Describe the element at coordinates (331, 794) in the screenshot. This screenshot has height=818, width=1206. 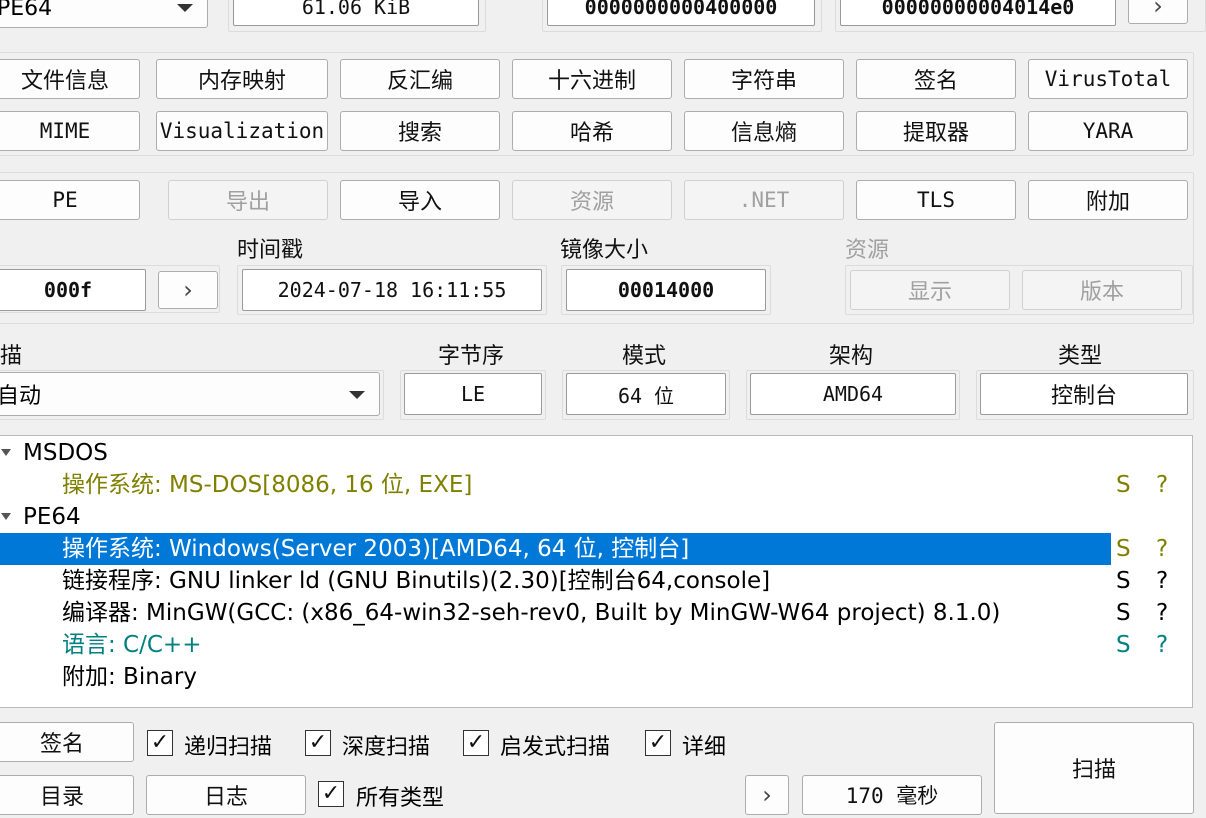
I see `all-types-checkbox: ✓` at that location.